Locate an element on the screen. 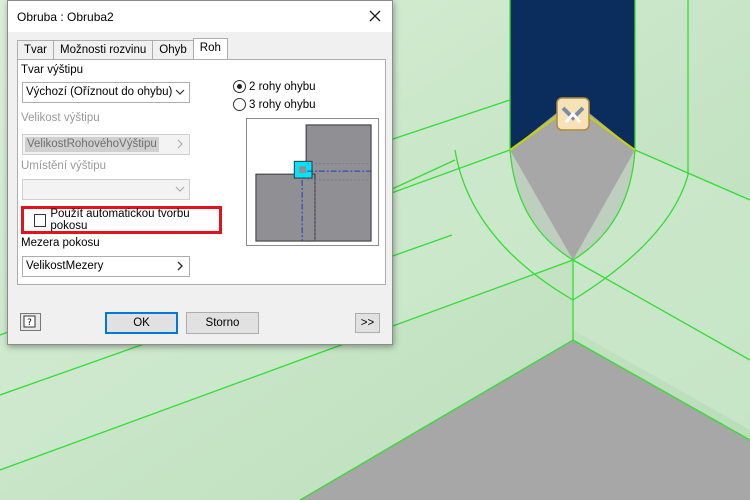 The image size is (750, 500). radio-button-selected is located at coordinates (239, 86).